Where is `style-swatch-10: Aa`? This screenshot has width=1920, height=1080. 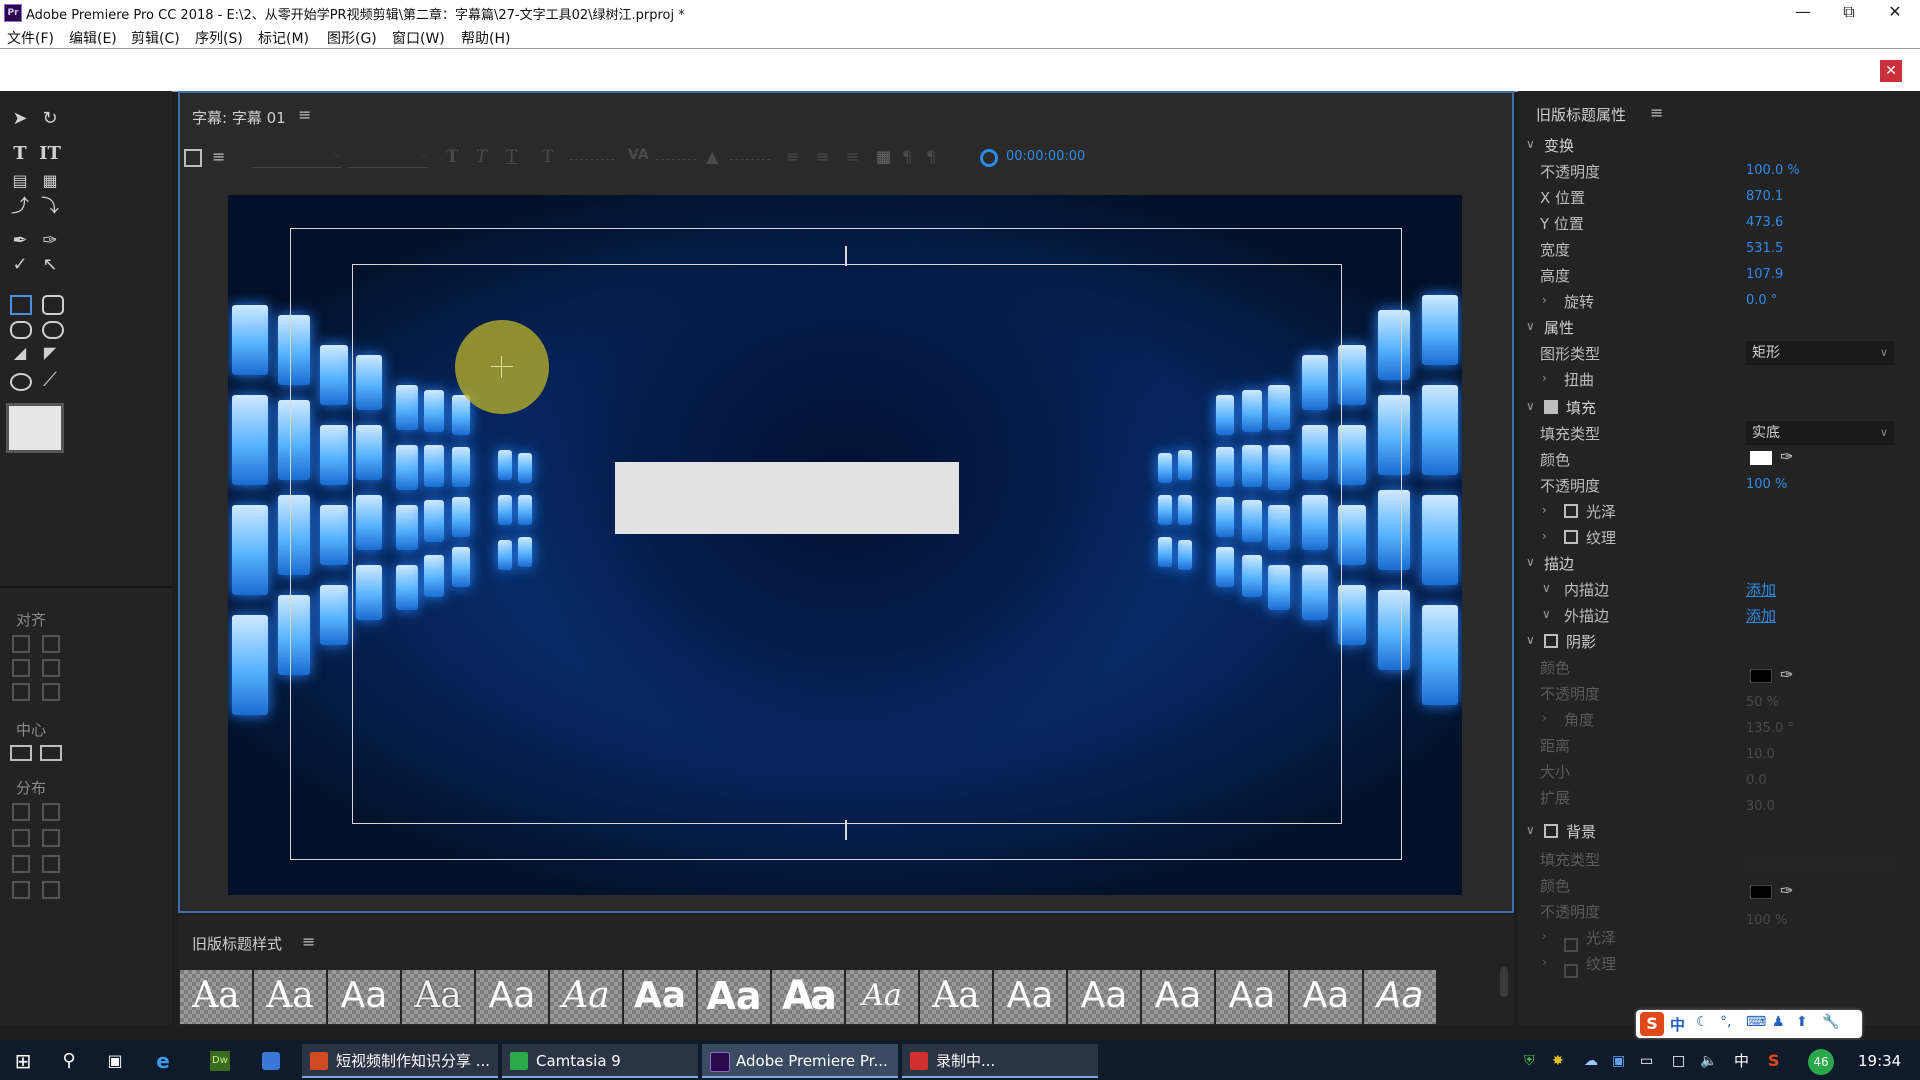
style-swatch-10: Aa is located at coordinates (882, 997).